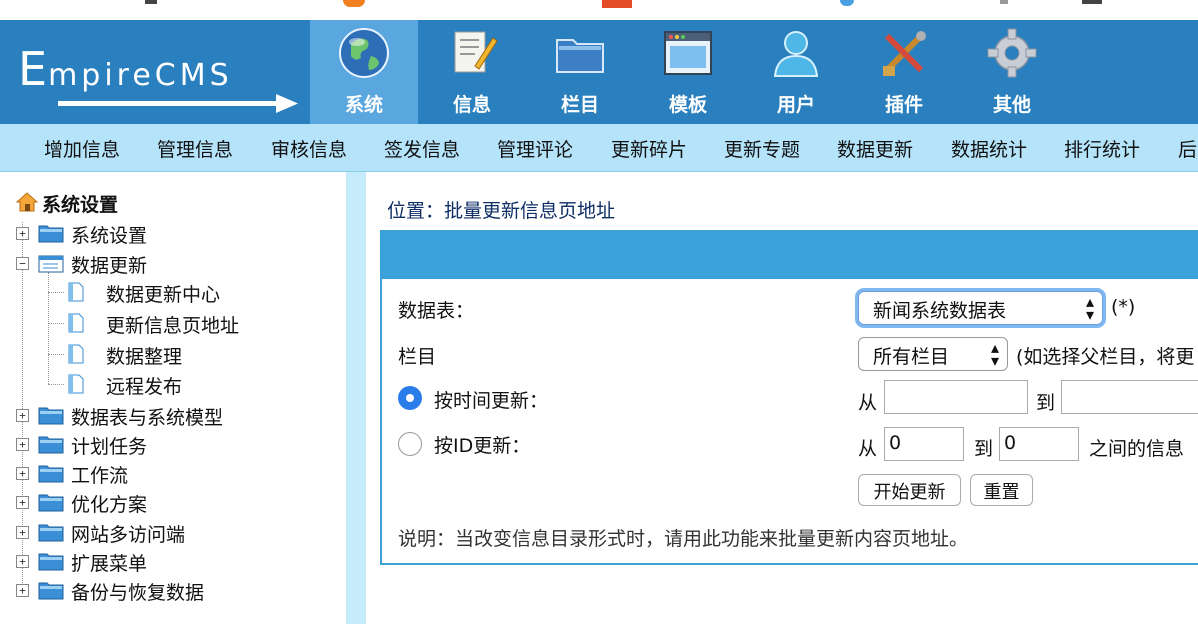 The height and width of the screenshot is (624, 1198). Describe the element at coordinates (649, 148) in the screenshot. I see `submenu-update-fragments: 更新碎片` at that location.